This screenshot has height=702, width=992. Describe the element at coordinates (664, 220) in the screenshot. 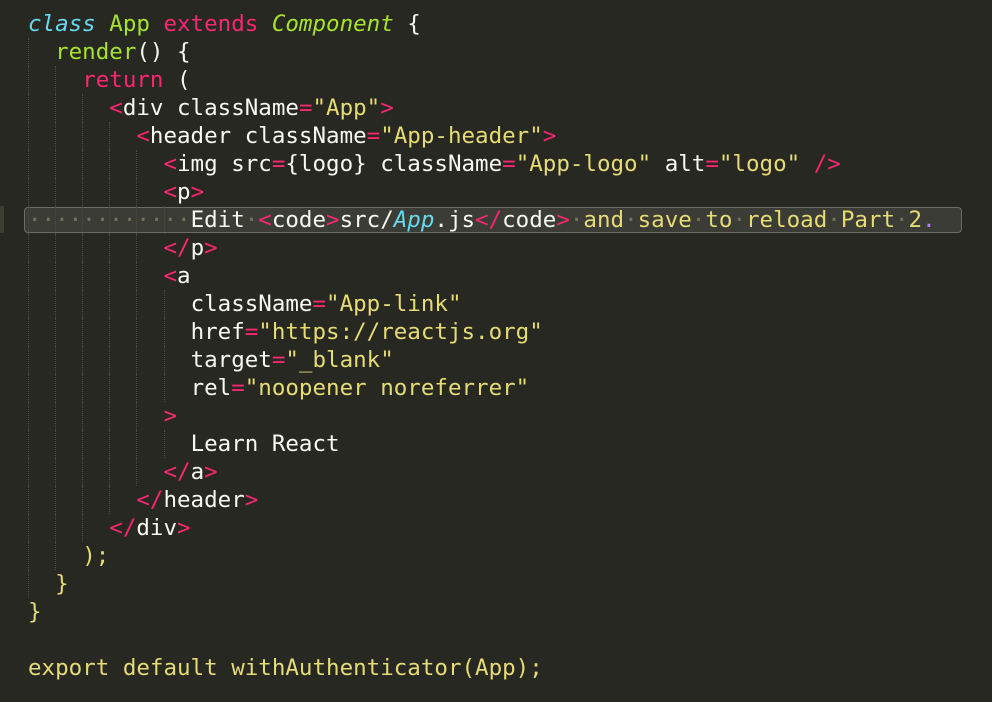

I see `code-token: save` at that location.